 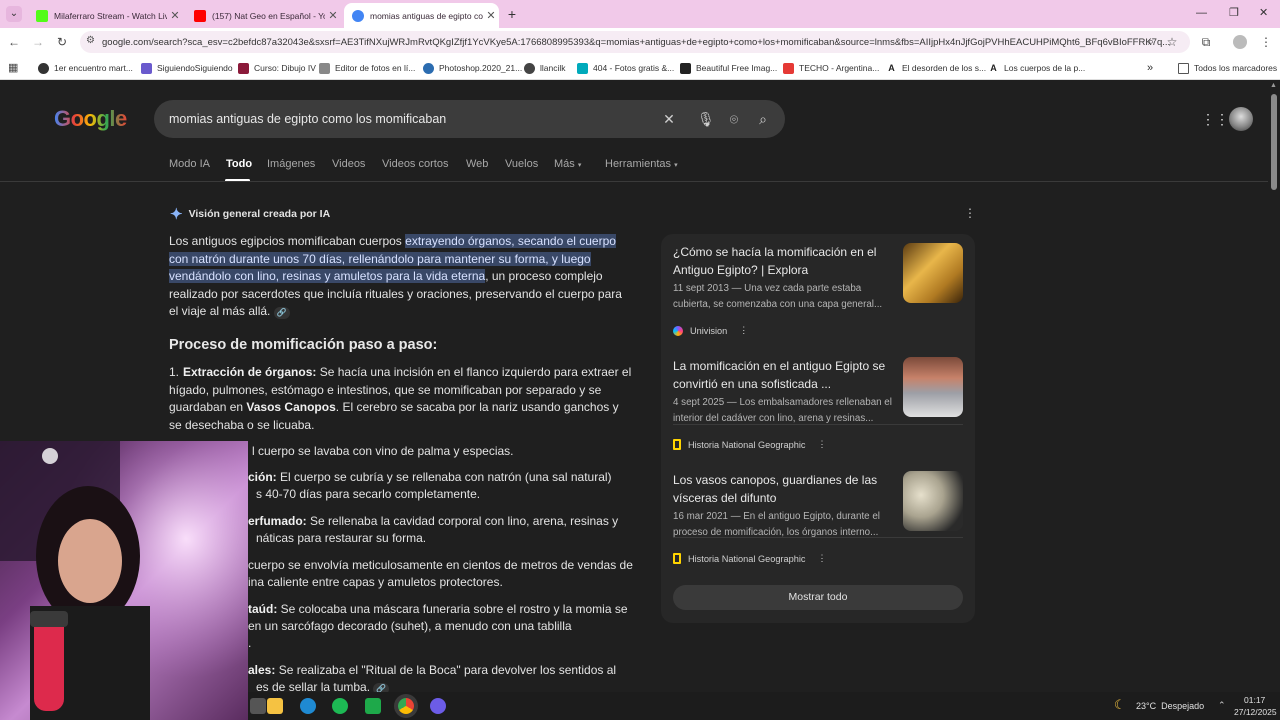 What do you see at coordinates (1273, 85) in the screenshot?
I see `scroll-up-icon: ▲` at bounding box center [1273, 85].